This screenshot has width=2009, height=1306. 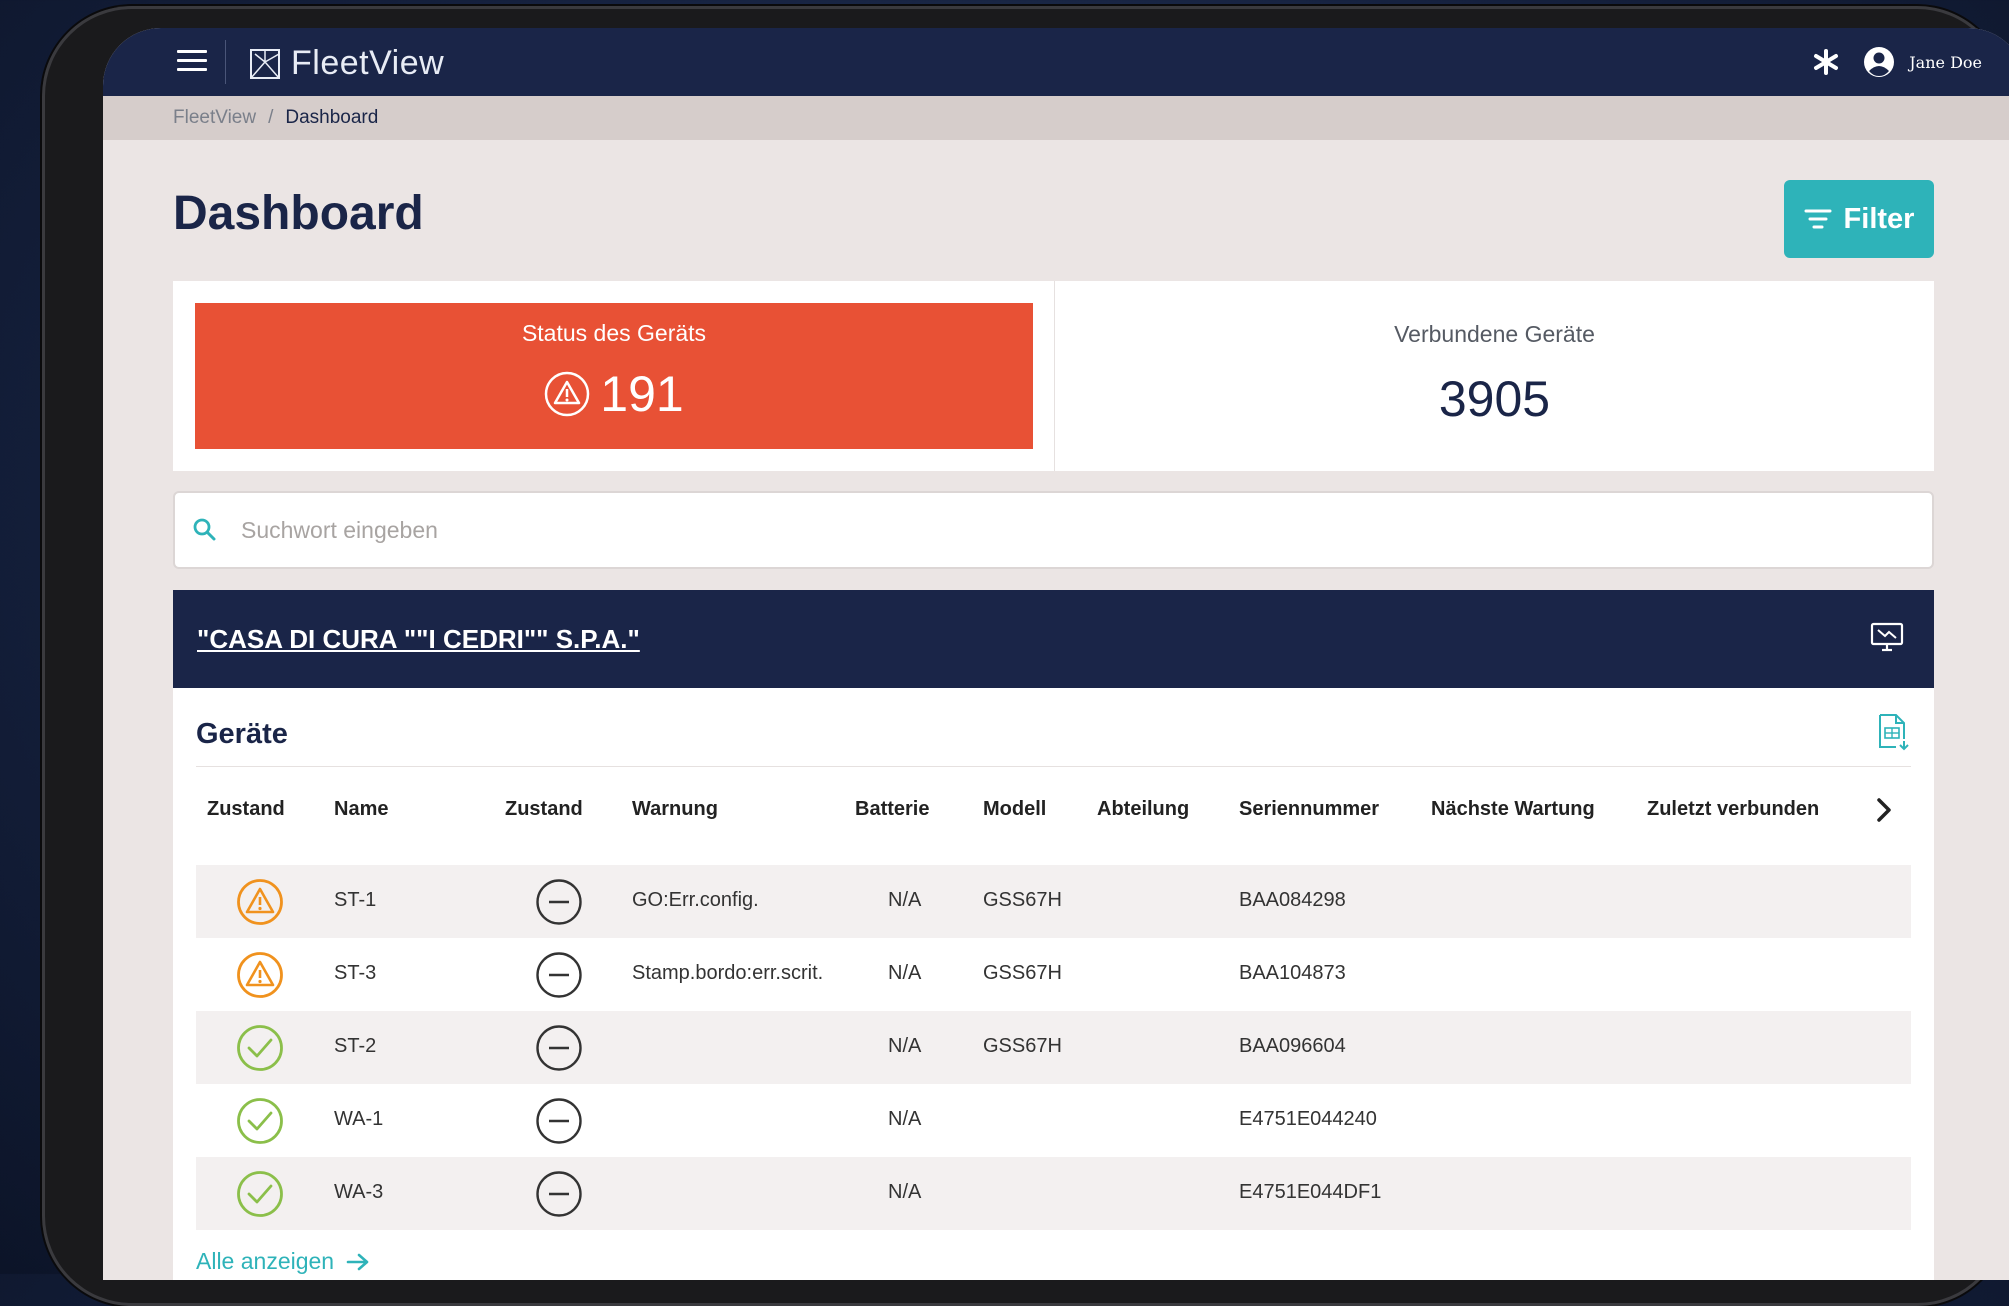 What do you see at coordinates (358, 1192) in the screenshot?
I see `device-name: WA-3` at bounding box center [358, 1192].